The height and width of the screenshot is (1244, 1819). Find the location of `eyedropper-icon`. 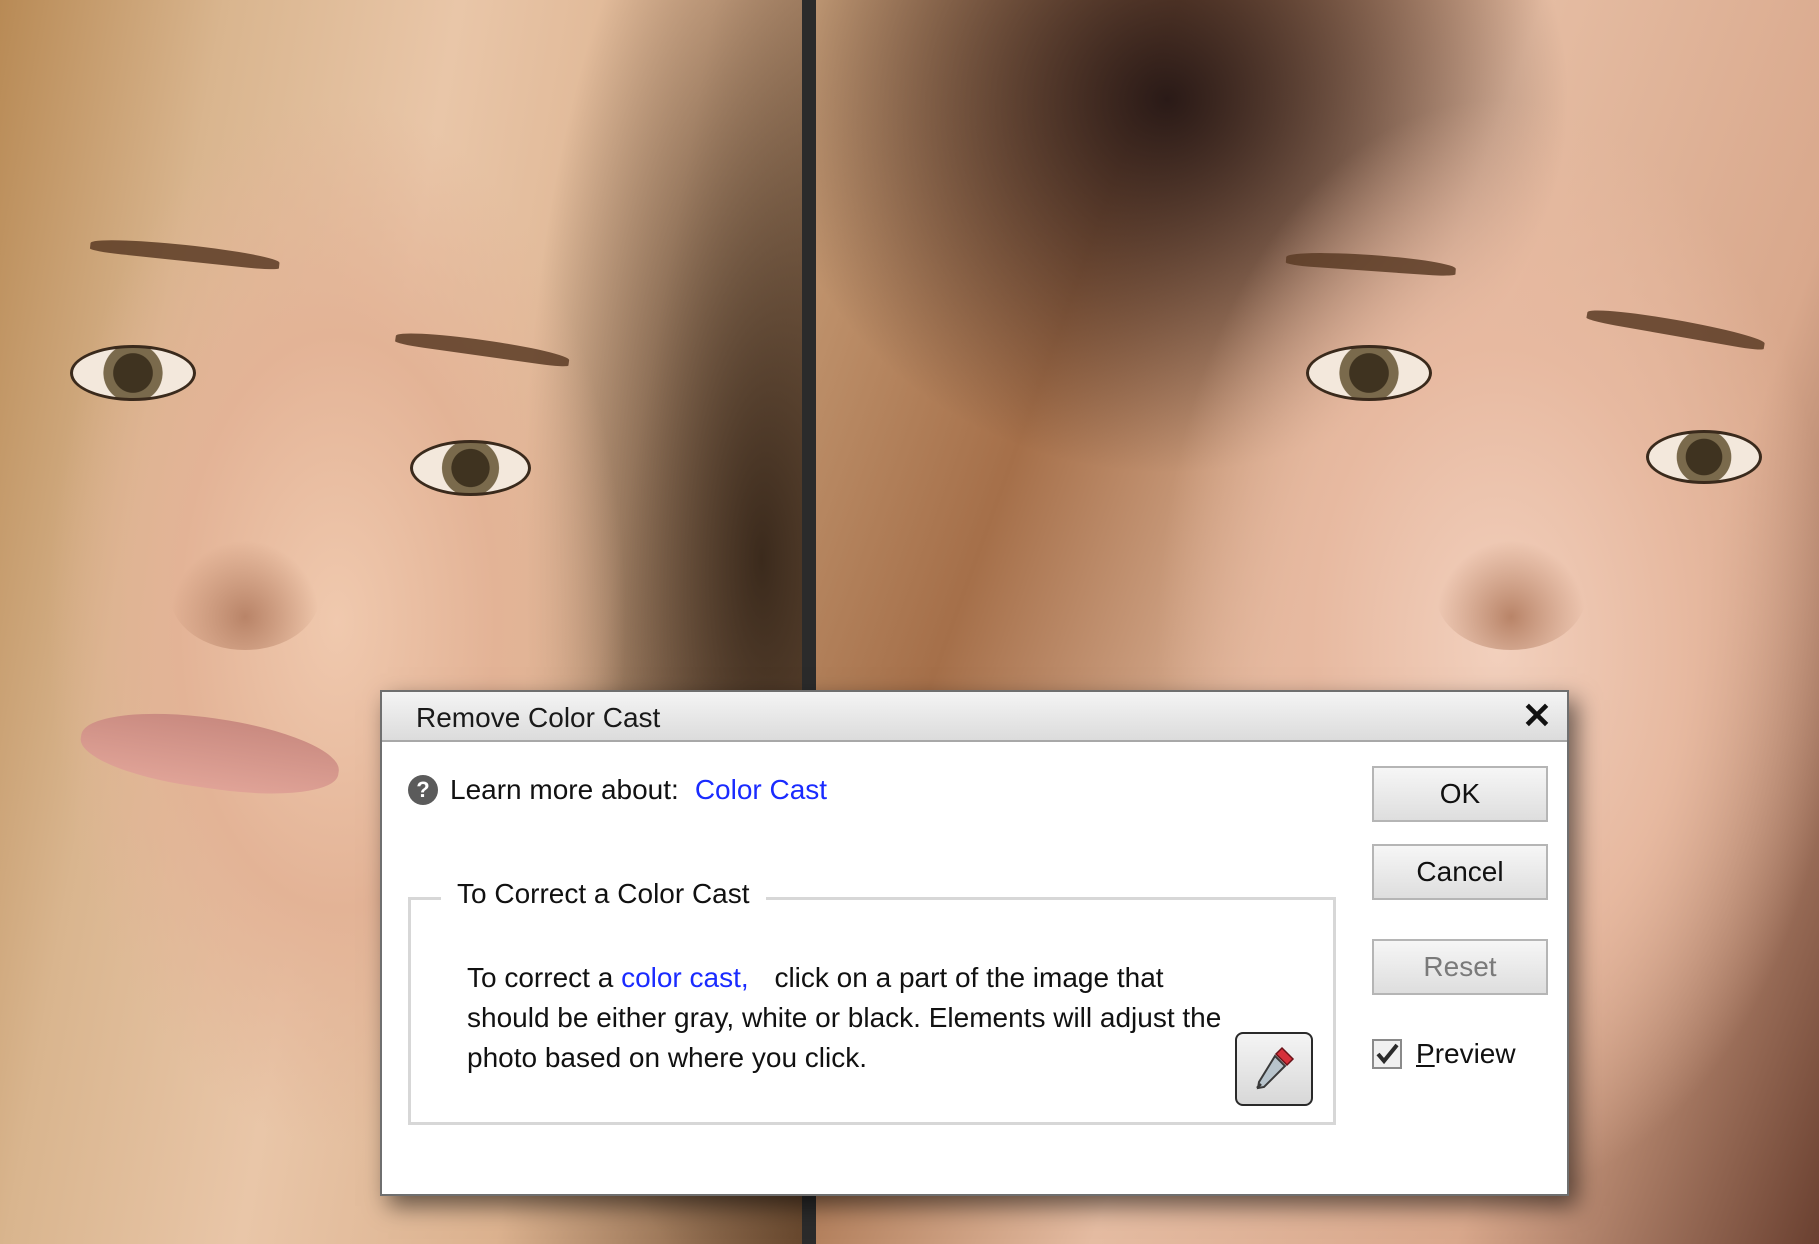

eyedropper-icon is located at coordinates (1274, 1069).